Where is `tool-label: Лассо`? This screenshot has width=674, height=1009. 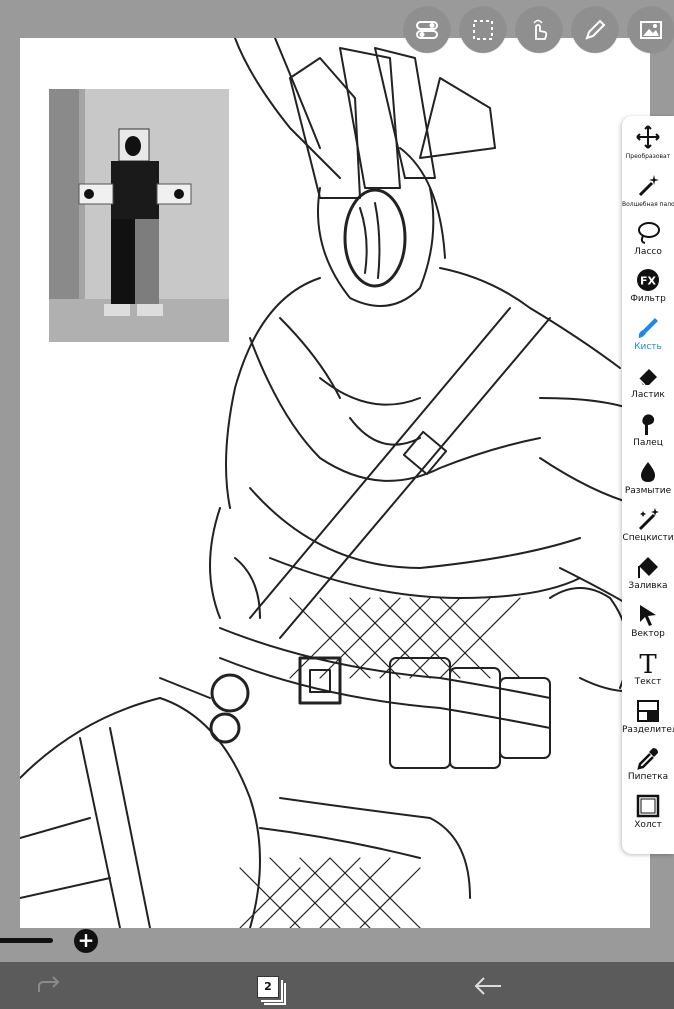
tool-label: Лассо is located at coordinates (648, 251).